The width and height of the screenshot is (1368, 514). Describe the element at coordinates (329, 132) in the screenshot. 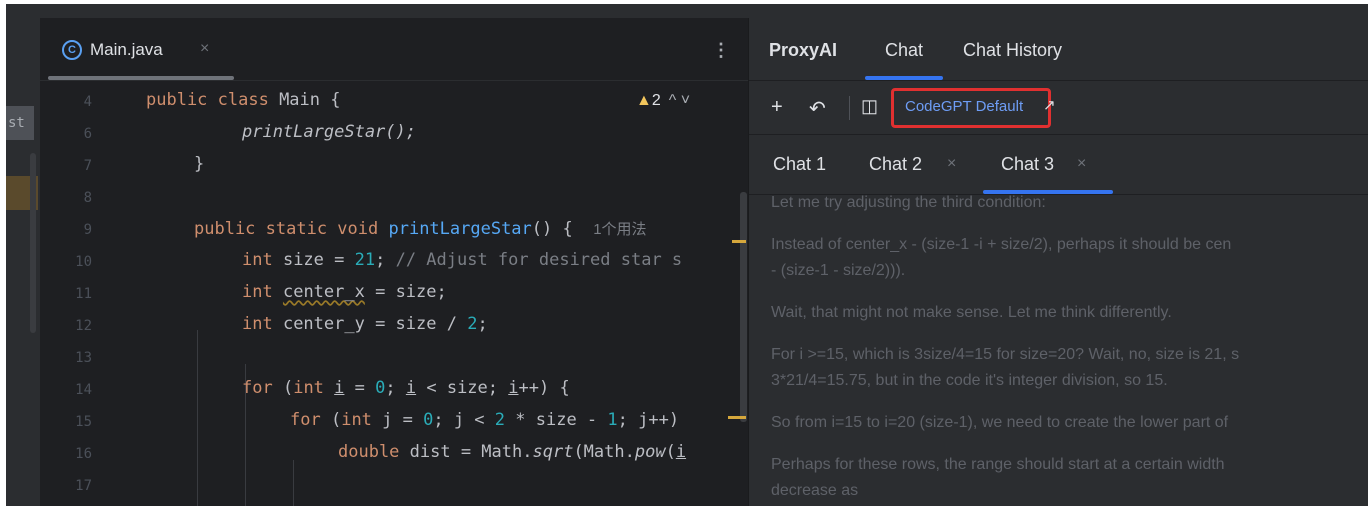

I see `code-line: printLargeStar();` at that location.